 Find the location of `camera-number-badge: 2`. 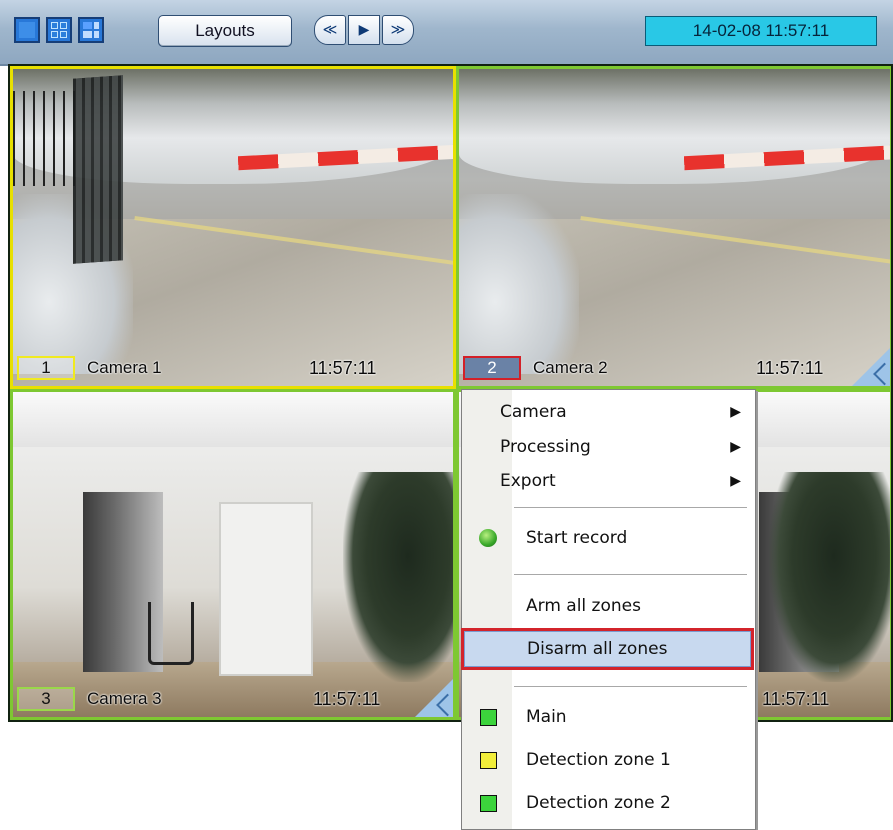

camera-number-badge: 2 is located at coordinates (492, 368).